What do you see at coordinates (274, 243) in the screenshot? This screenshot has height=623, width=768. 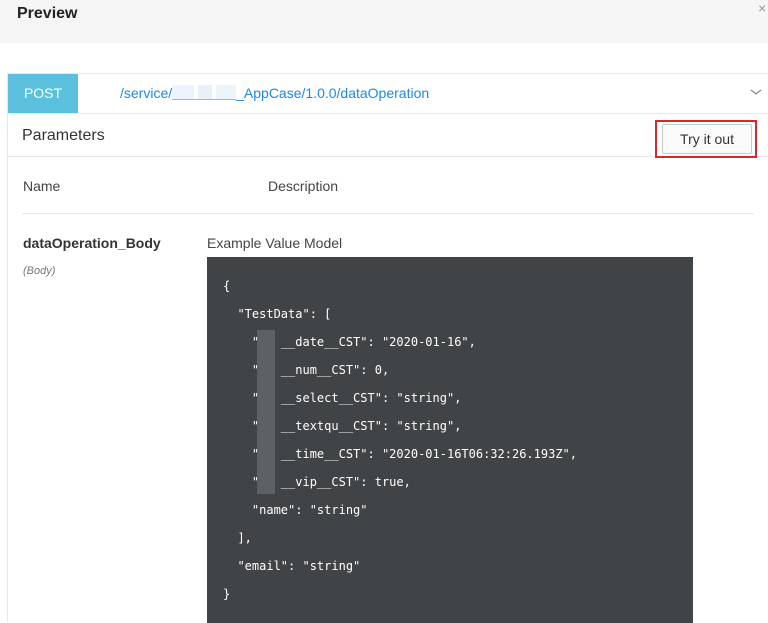 I see `example-value-model-tabs: Example Value Model` at bounding box center [274, 243].